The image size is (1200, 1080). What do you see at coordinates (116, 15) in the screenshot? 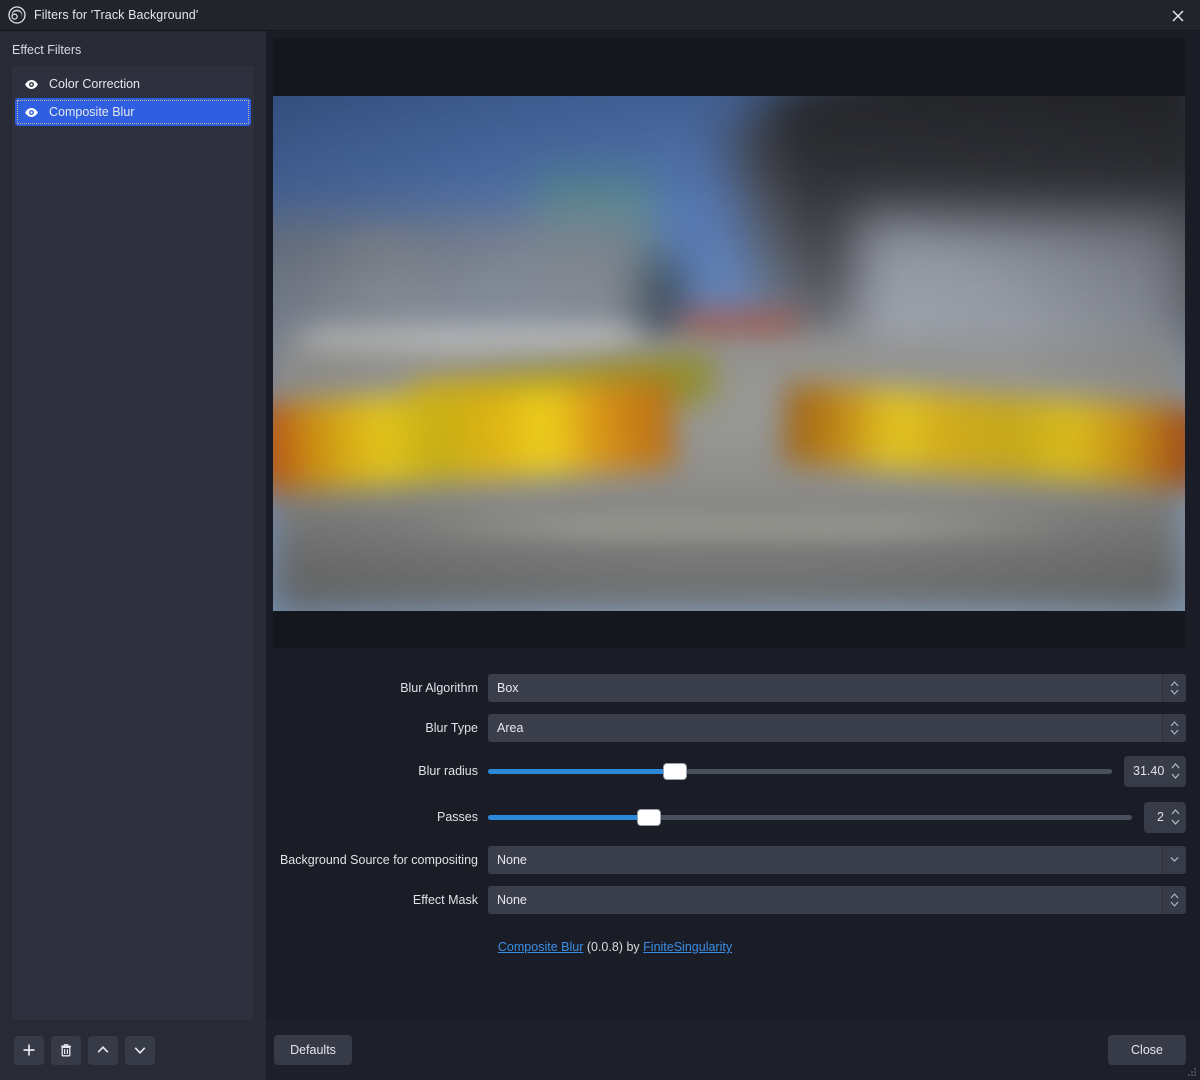
I see `window-title: Filters for 'Track Background'` at bounding box center [116, 15].